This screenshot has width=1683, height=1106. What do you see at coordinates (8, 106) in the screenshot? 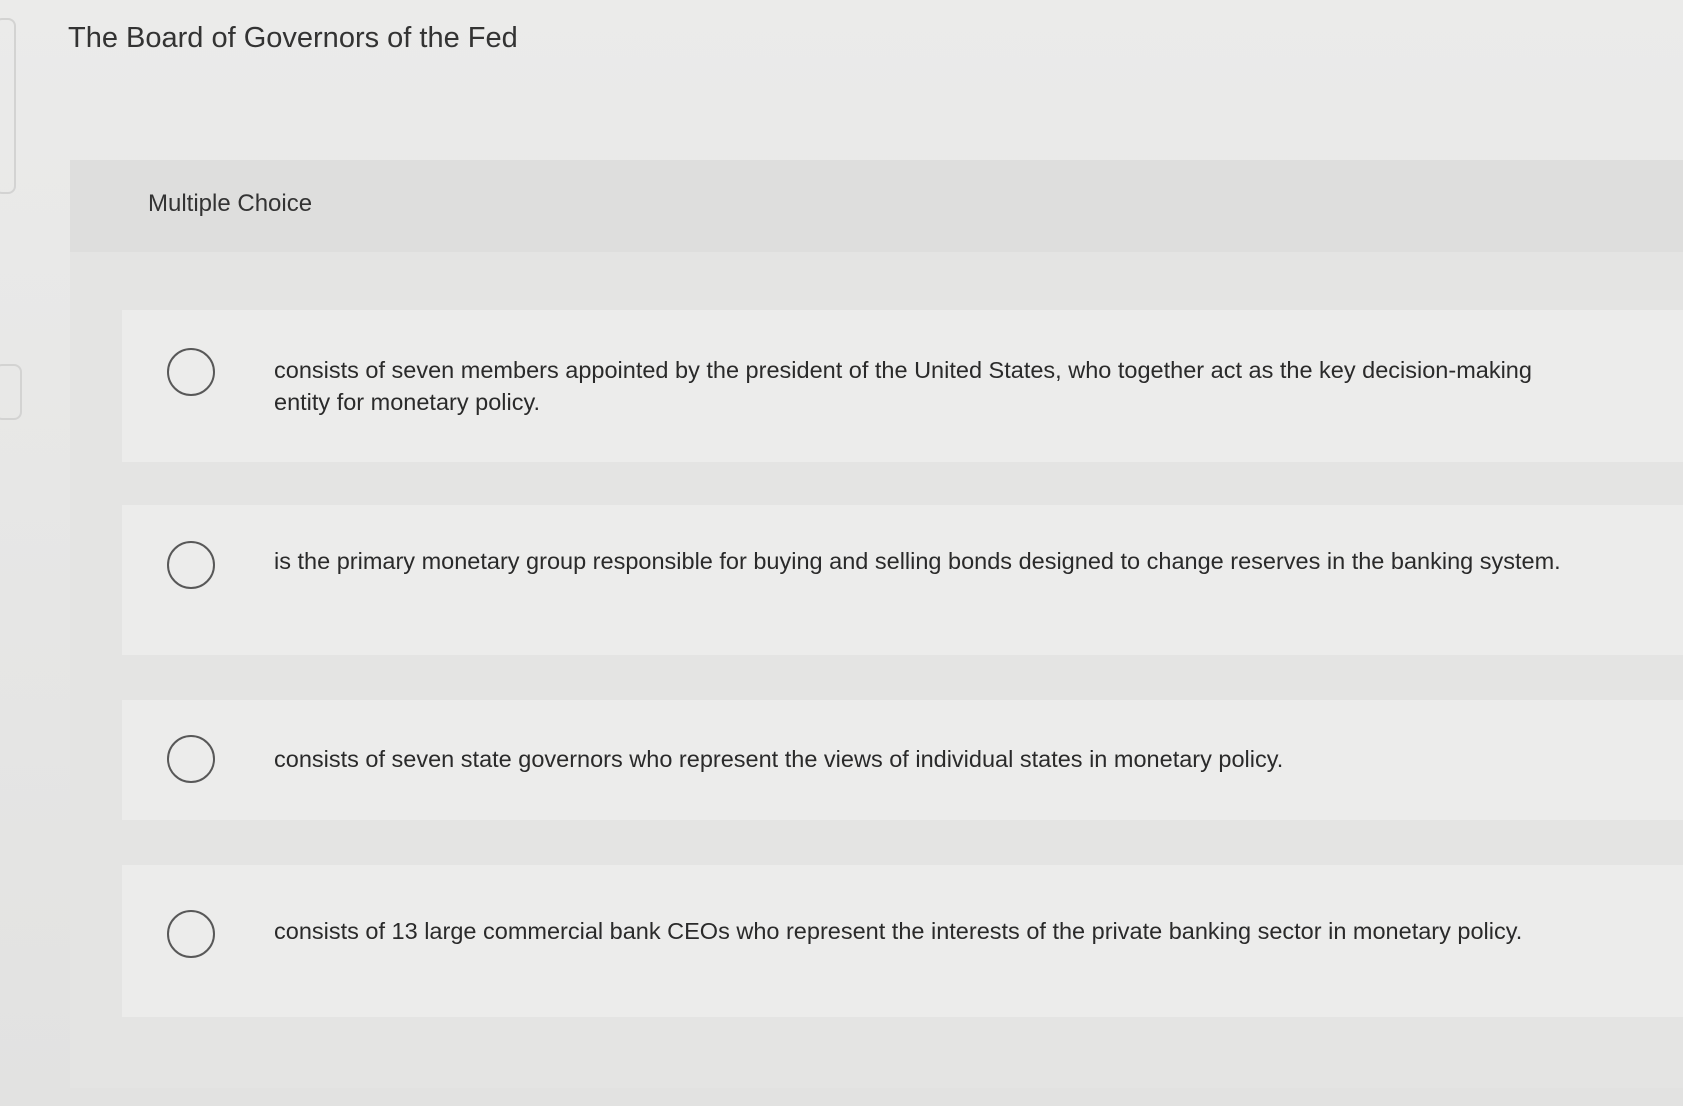
I see `window-edge-frame` at bounding box center [8, 106].